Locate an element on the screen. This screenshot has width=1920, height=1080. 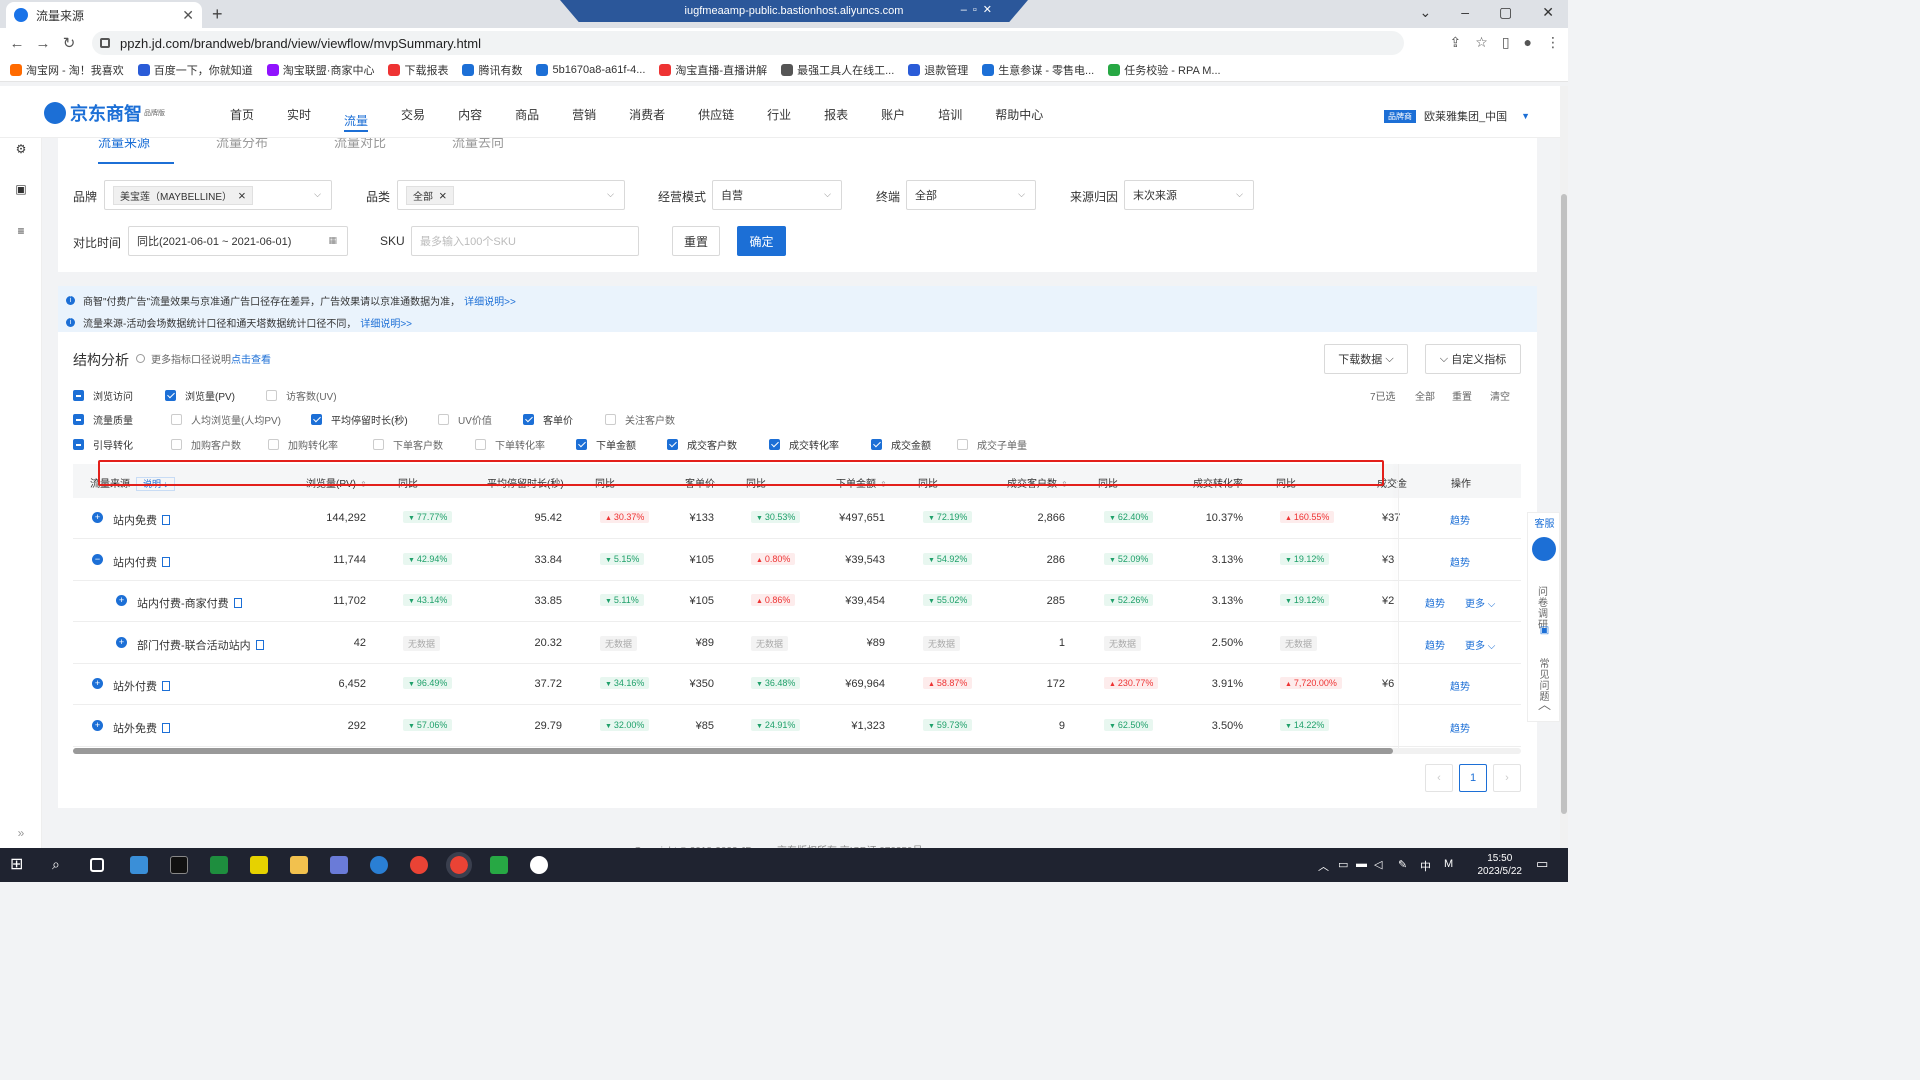
terminal-icon is located at coordinates (179, 865).